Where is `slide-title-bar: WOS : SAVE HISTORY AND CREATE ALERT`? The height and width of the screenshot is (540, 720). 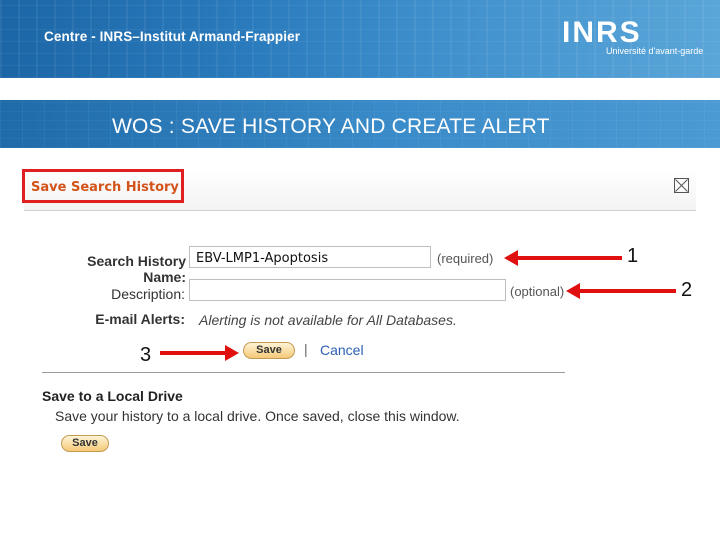 slide-title-bar: WOS : SAVE HISTORY AND CREATE ALERT is located at coordinates (360, 124).